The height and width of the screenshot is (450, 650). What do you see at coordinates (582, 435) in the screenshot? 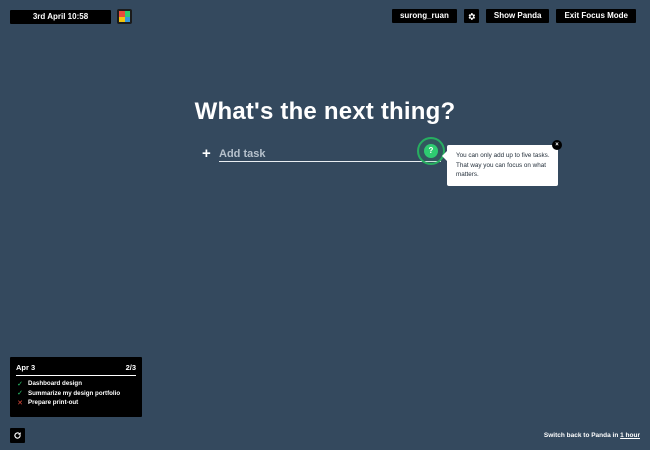
I see `switch-back-text: Switch back to Panda in` at bounding box center [582, 435].